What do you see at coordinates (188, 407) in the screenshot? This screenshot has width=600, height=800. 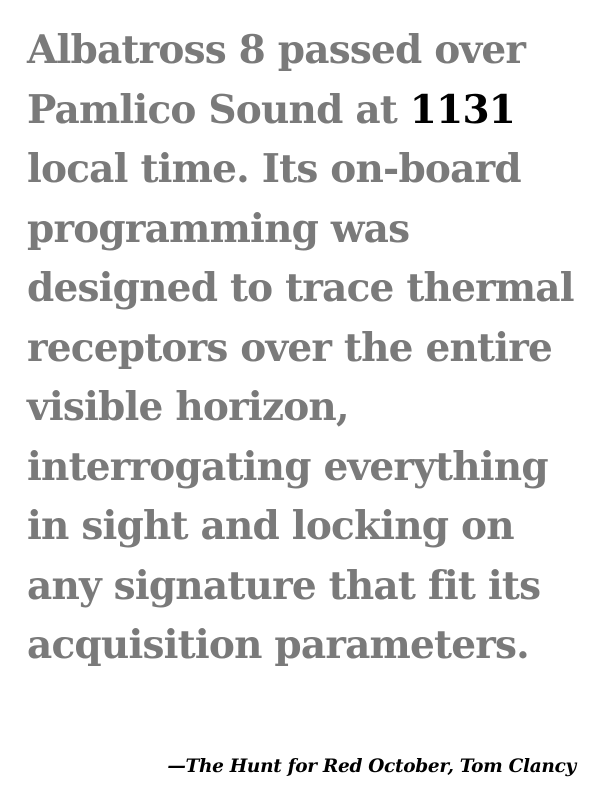 I see `quote-line: visible horizon,` at bounding box center [188, 407].